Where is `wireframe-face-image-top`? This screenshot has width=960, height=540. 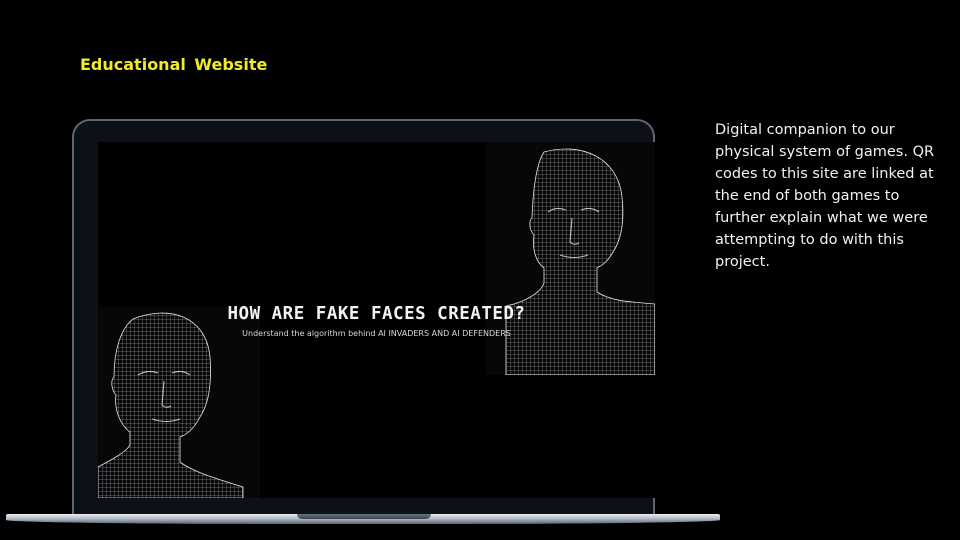
wireframe-face-image-top is located at coordinates (570, 258).